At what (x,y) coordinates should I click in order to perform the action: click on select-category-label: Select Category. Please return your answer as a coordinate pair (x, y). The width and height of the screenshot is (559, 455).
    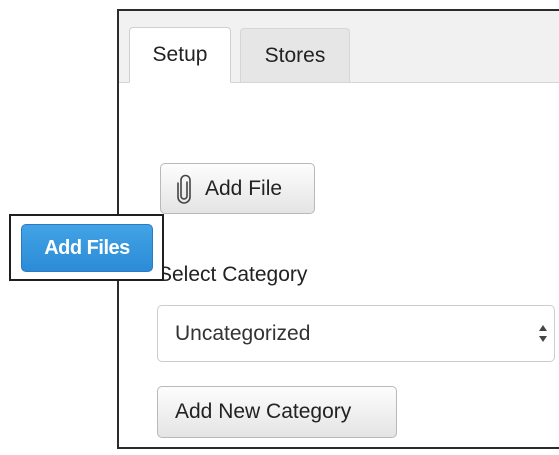
    Looking at the image, I should click on (233, 274).